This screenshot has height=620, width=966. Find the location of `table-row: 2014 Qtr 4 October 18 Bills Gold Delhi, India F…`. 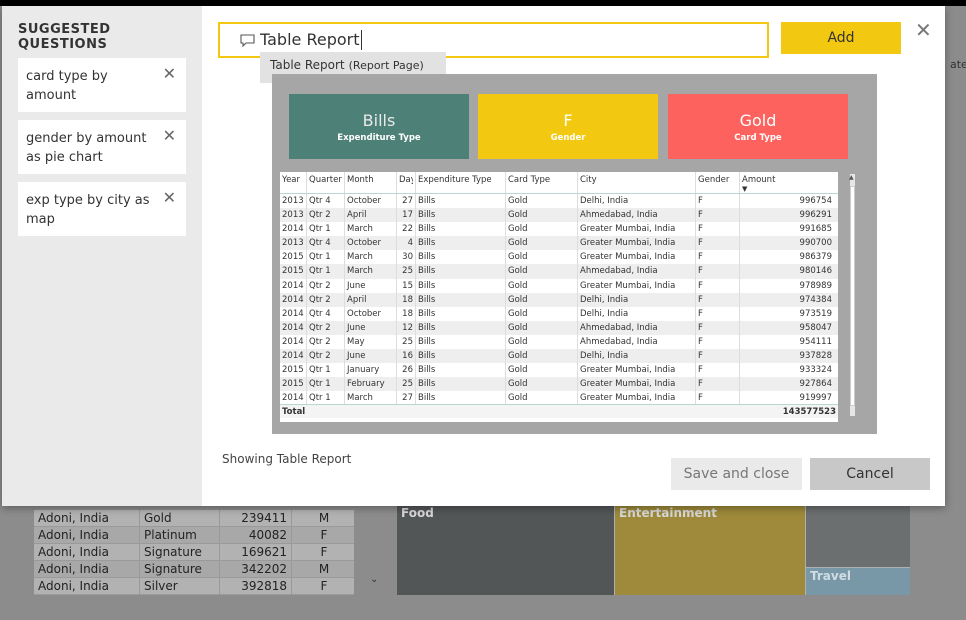

table-row: 2014 Qtr 4 October 18 Bills Gold Delhi, India F… is located at coordinates (559, 313).